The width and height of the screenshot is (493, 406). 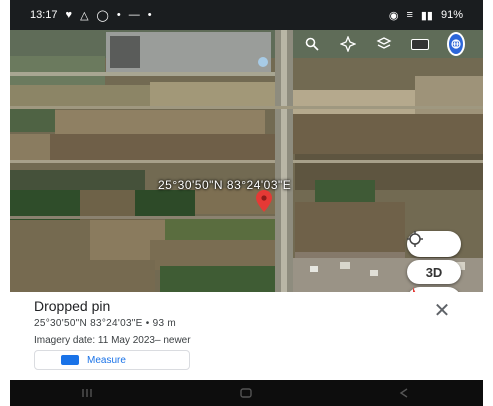 What do you see at coordinates (105, 323) in the screenshot?
I see `sheet-coordinates: 25°30'50"N 83°24'03"E • 93 m` at bounding box center [105, 323].